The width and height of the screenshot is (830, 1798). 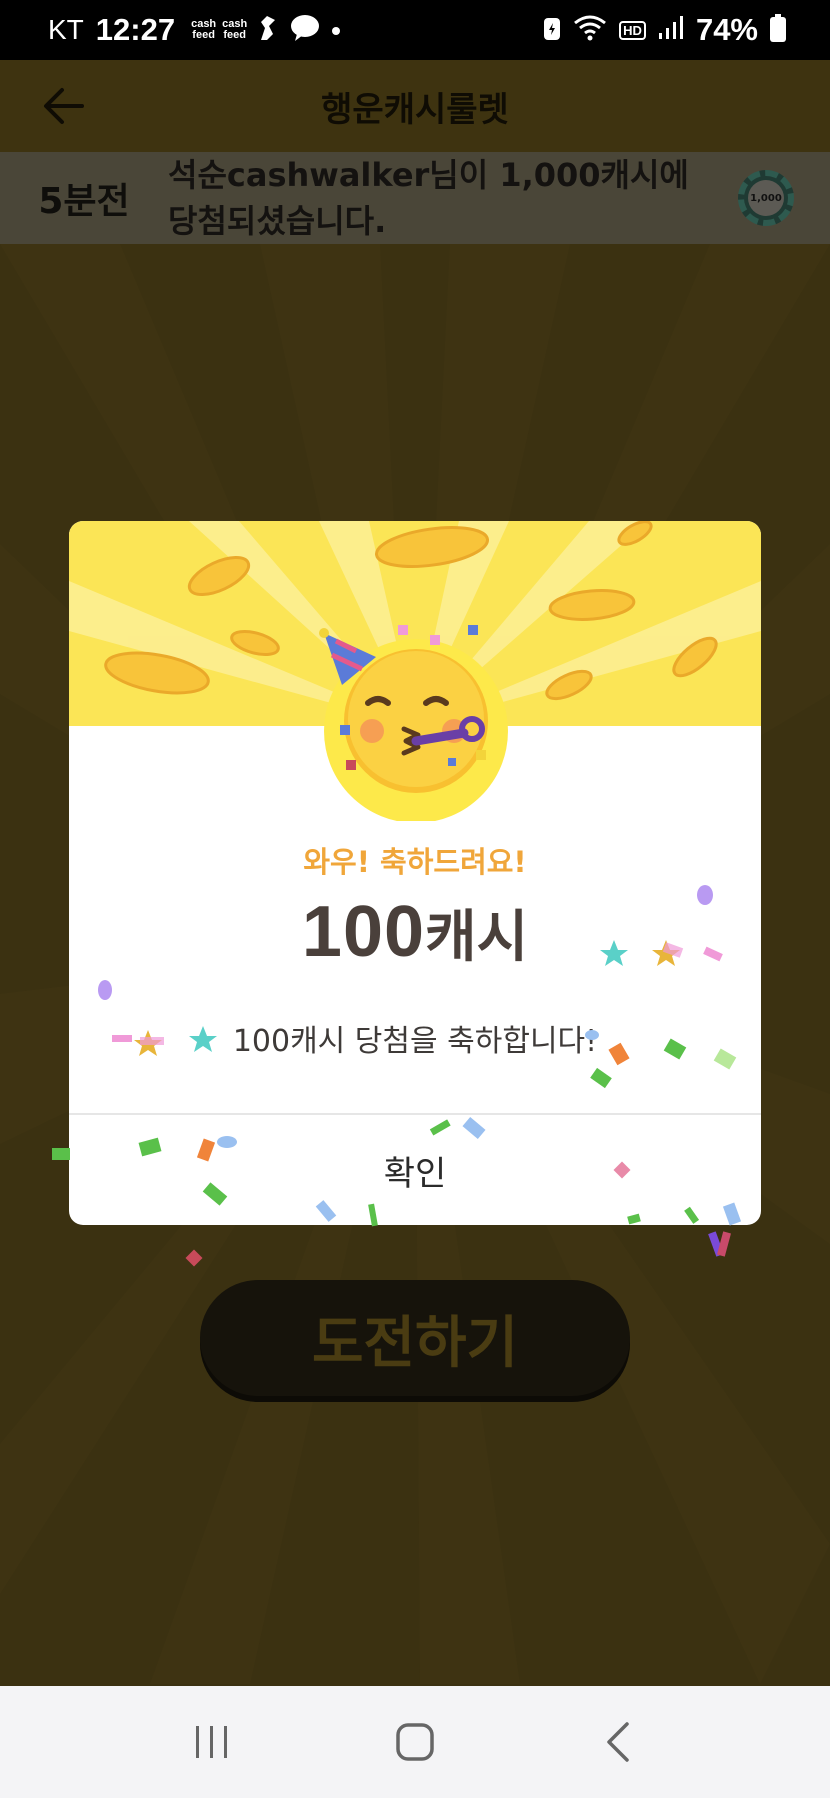 I want to click on wifi-icon, so click(x=590, y=30).